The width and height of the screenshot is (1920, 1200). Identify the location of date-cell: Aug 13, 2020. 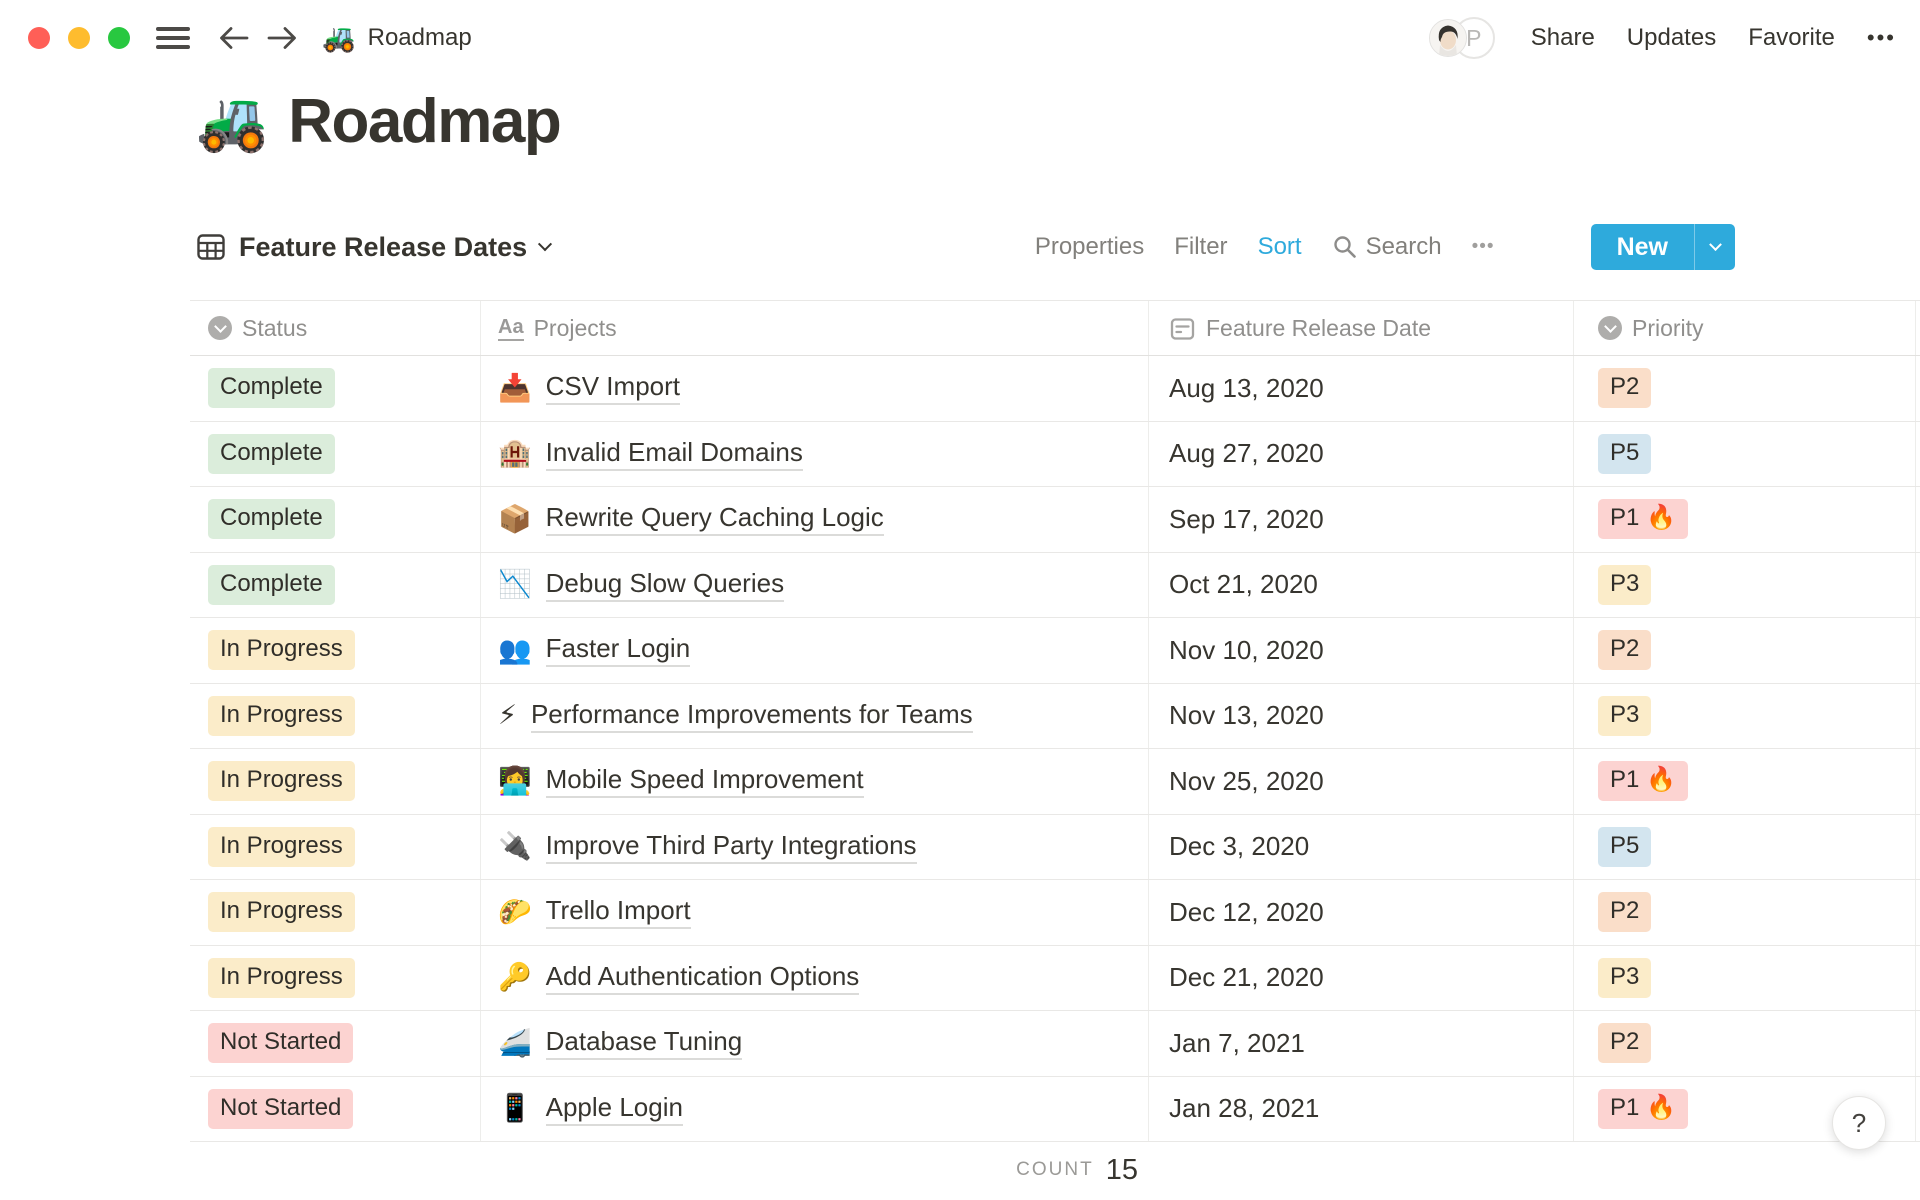
(1360, 388).